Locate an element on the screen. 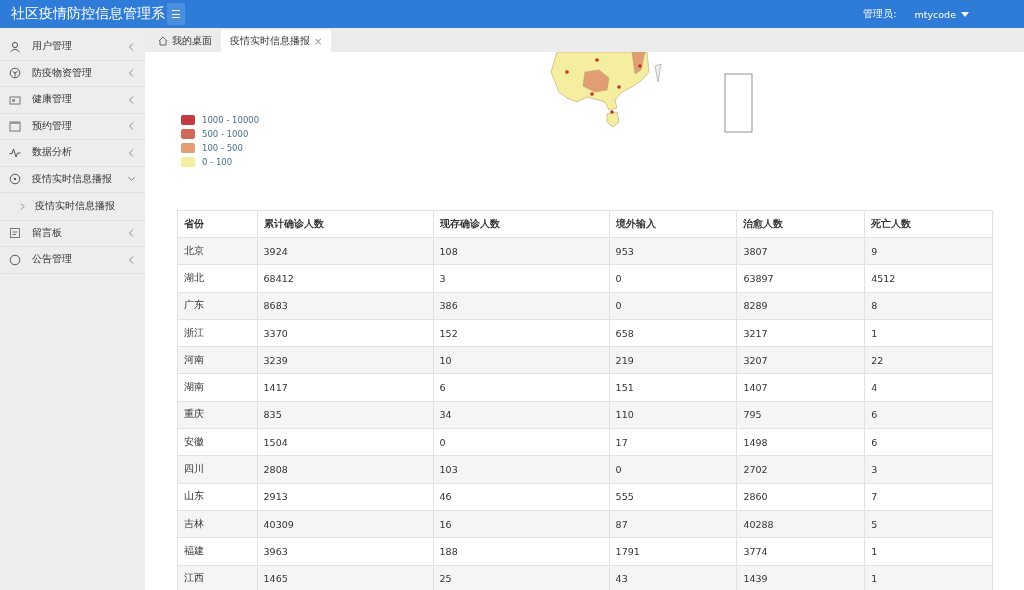 This screenshot has height=590, width=1024. table-cell: 北京 is located at coordinates (217, 251).